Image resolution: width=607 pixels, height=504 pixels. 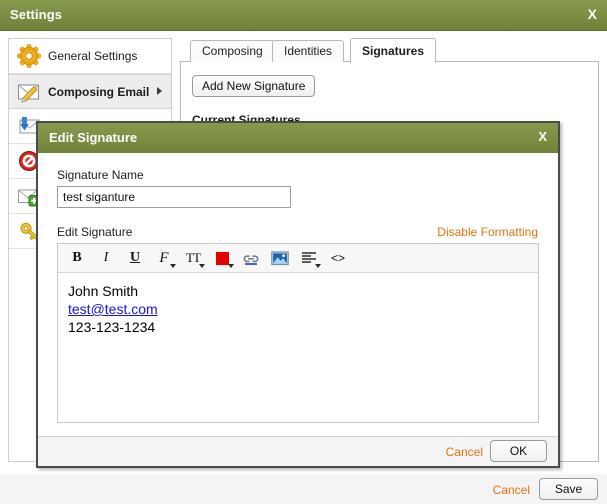 What do you see at coordinates (308, 51) in the screenshot?
I see `tab-identities: Identities` at bounding box center [308, 51].